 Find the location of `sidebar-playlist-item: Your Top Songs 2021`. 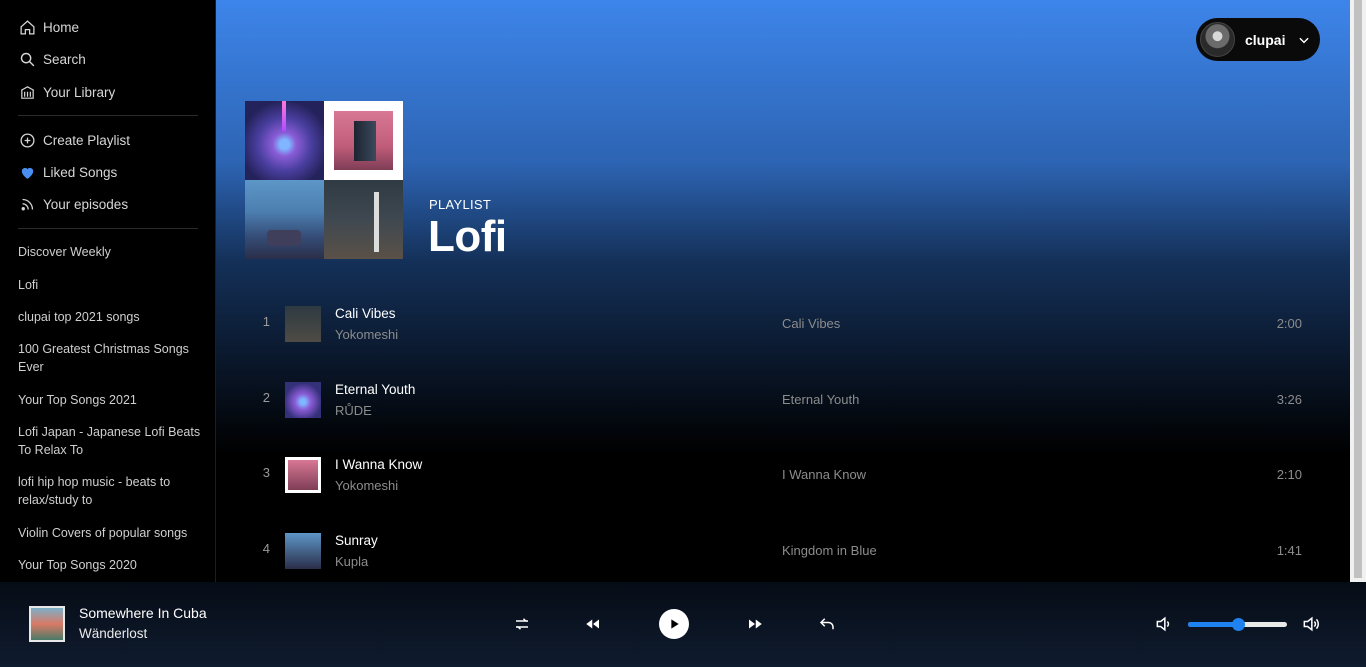

sidebar-playlist-item: Your Top Songs 2021 is located at coordinates (110, 400).